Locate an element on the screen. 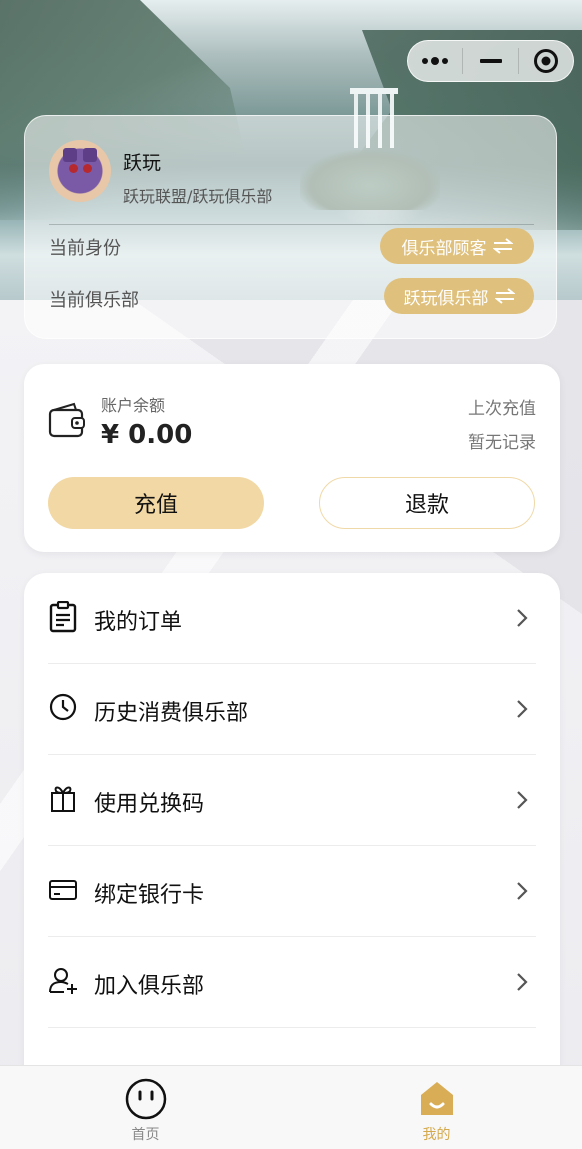 The image size is (582, 1149). menu-item-label: 绑定银行卡 is located at coordinates (149, 895).